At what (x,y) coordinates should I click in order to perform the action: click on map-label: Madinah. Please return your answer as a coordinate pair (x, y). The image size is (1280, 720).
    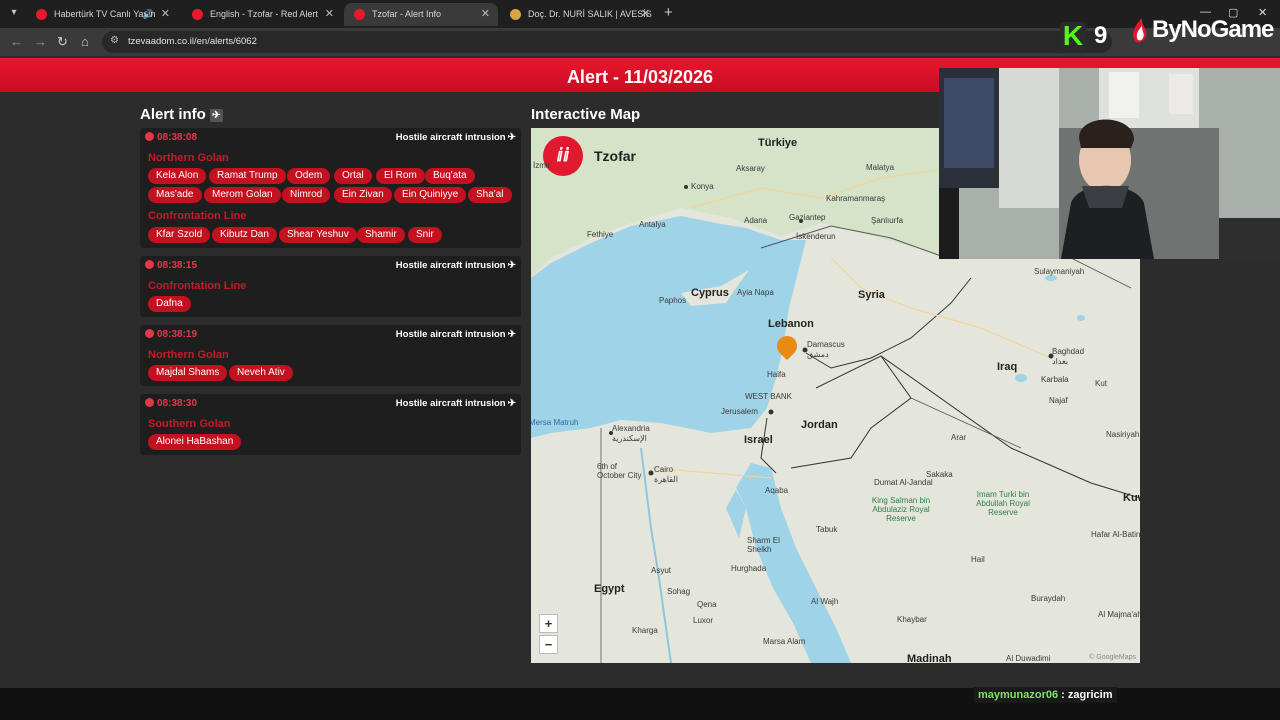
    Looking at the image, I should click on (929, 658).